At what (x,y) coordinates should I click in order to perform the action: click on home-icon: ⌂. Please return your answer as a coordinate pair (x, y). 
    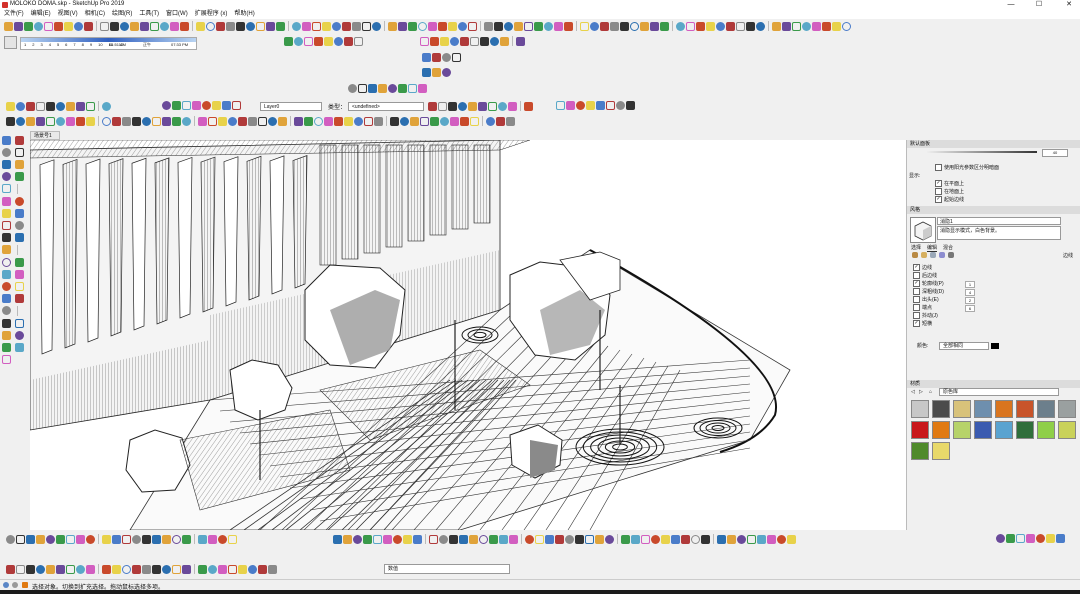
    Looking at the image, I should click on (930, 392).